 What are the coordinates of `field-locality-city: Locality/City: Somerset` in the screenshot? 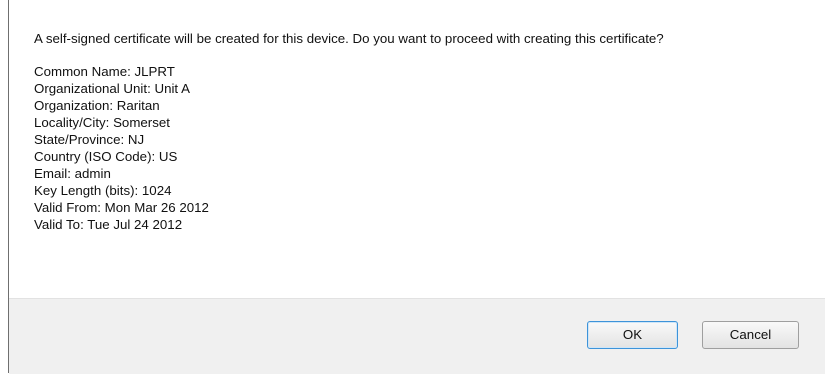 It's located at (102, 122).